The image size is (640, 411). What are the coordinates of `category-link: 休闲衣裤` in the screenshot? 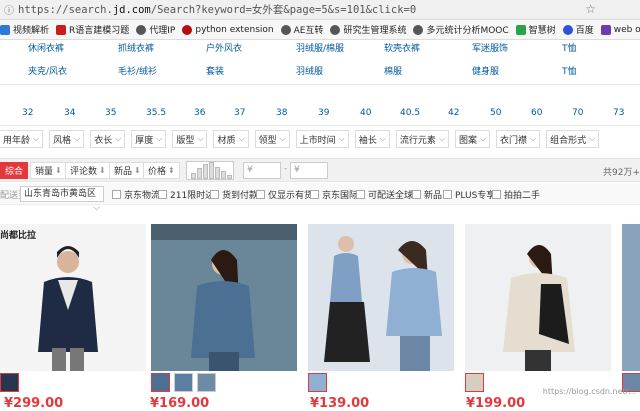 It's located at (46, 47).